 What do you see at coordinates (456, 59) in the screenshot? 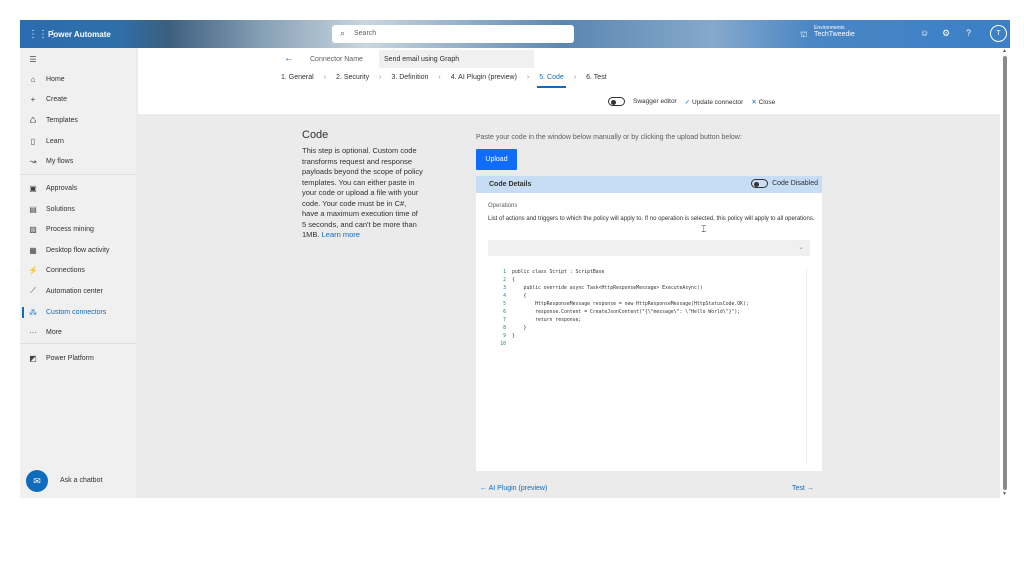
I see `connector-name-input: Send email using Graph` at bounding box center [456, 59].